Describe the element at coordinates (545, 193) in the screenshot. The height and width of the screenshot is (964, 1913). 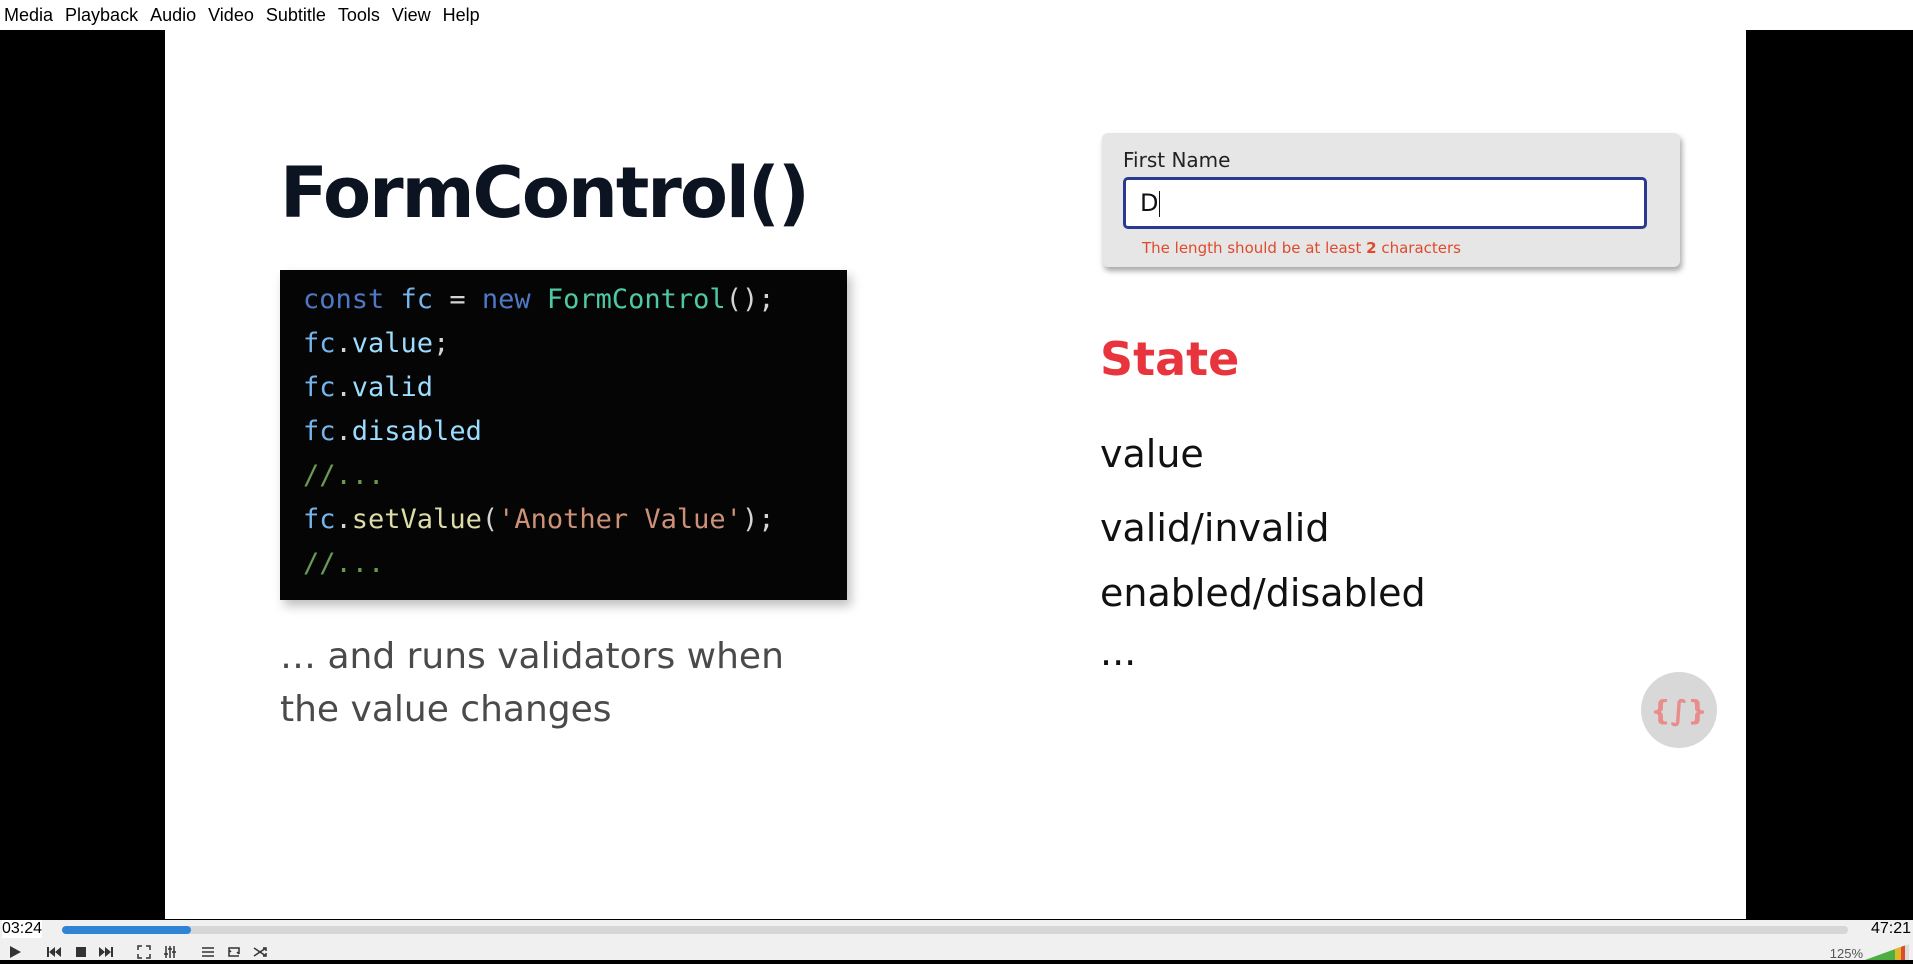
I see `slide-title: FormControl()` at that location.